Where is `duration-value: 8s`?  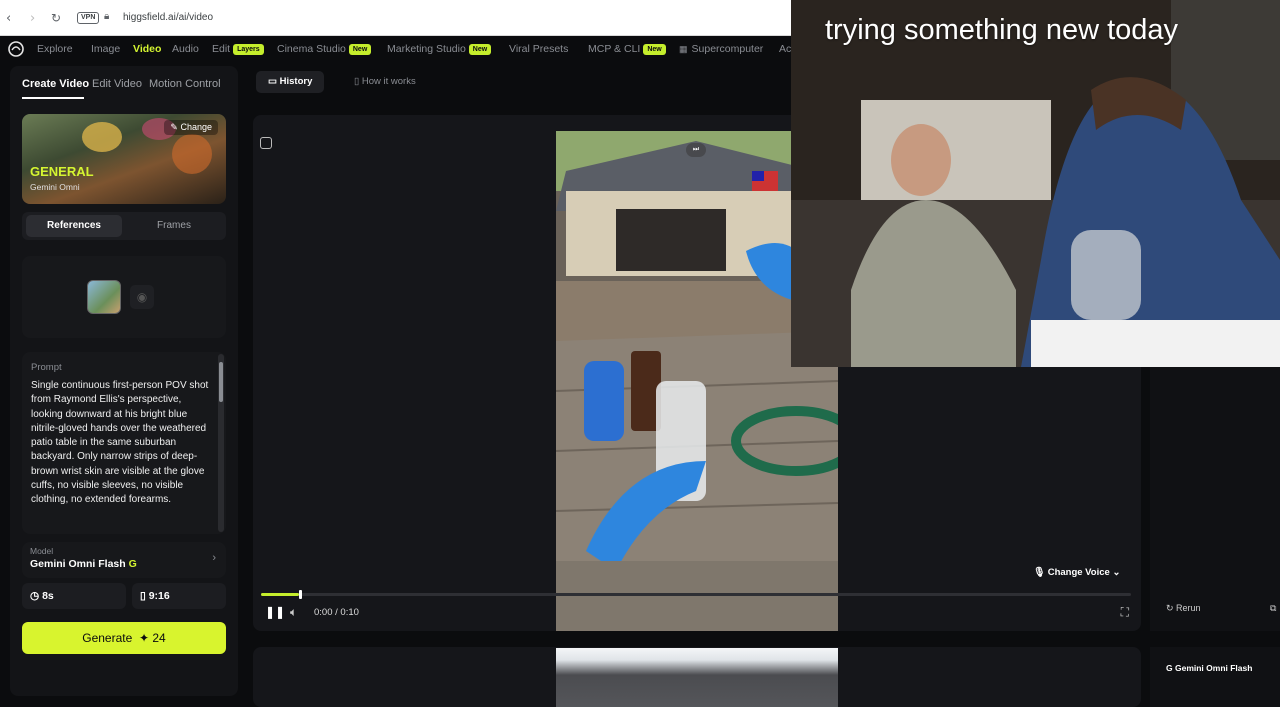 duration-value: 8s is located at coordinates (48, 596).